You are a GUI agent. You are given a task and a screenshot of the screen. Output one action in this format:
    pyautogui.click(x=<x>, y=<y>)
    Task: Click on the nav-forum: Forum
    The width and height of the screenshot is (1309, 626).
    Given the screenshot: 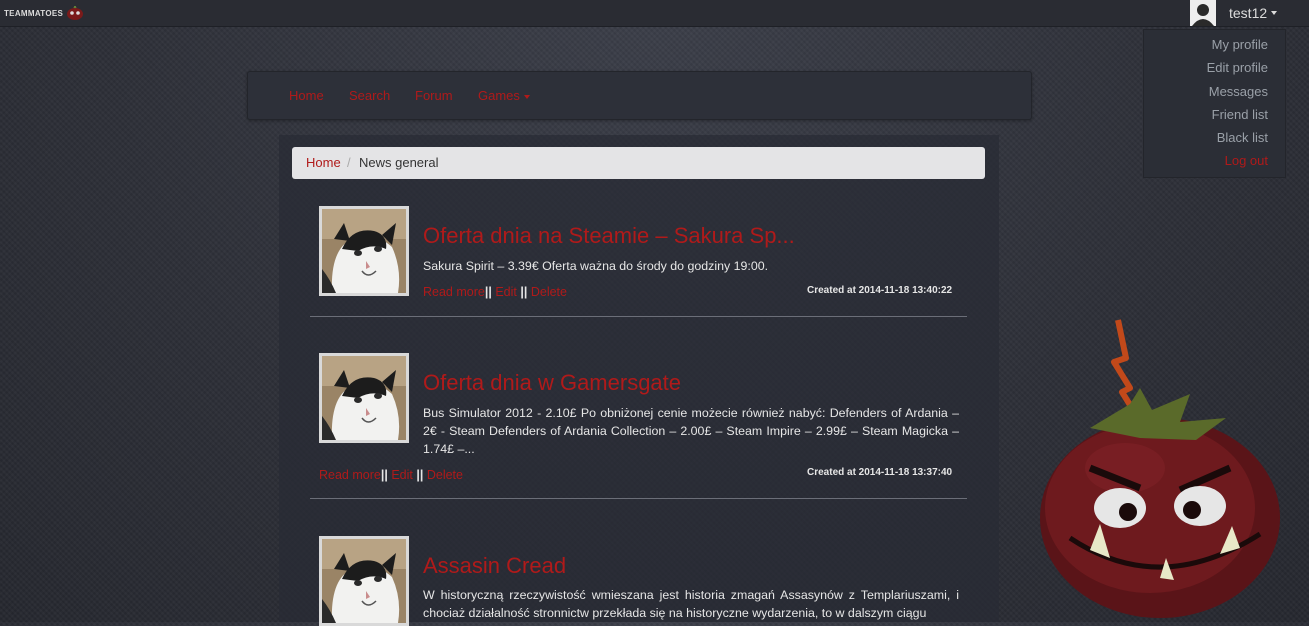 What is the action you would take?
    pyautogui.click(x=434, y=95)
    